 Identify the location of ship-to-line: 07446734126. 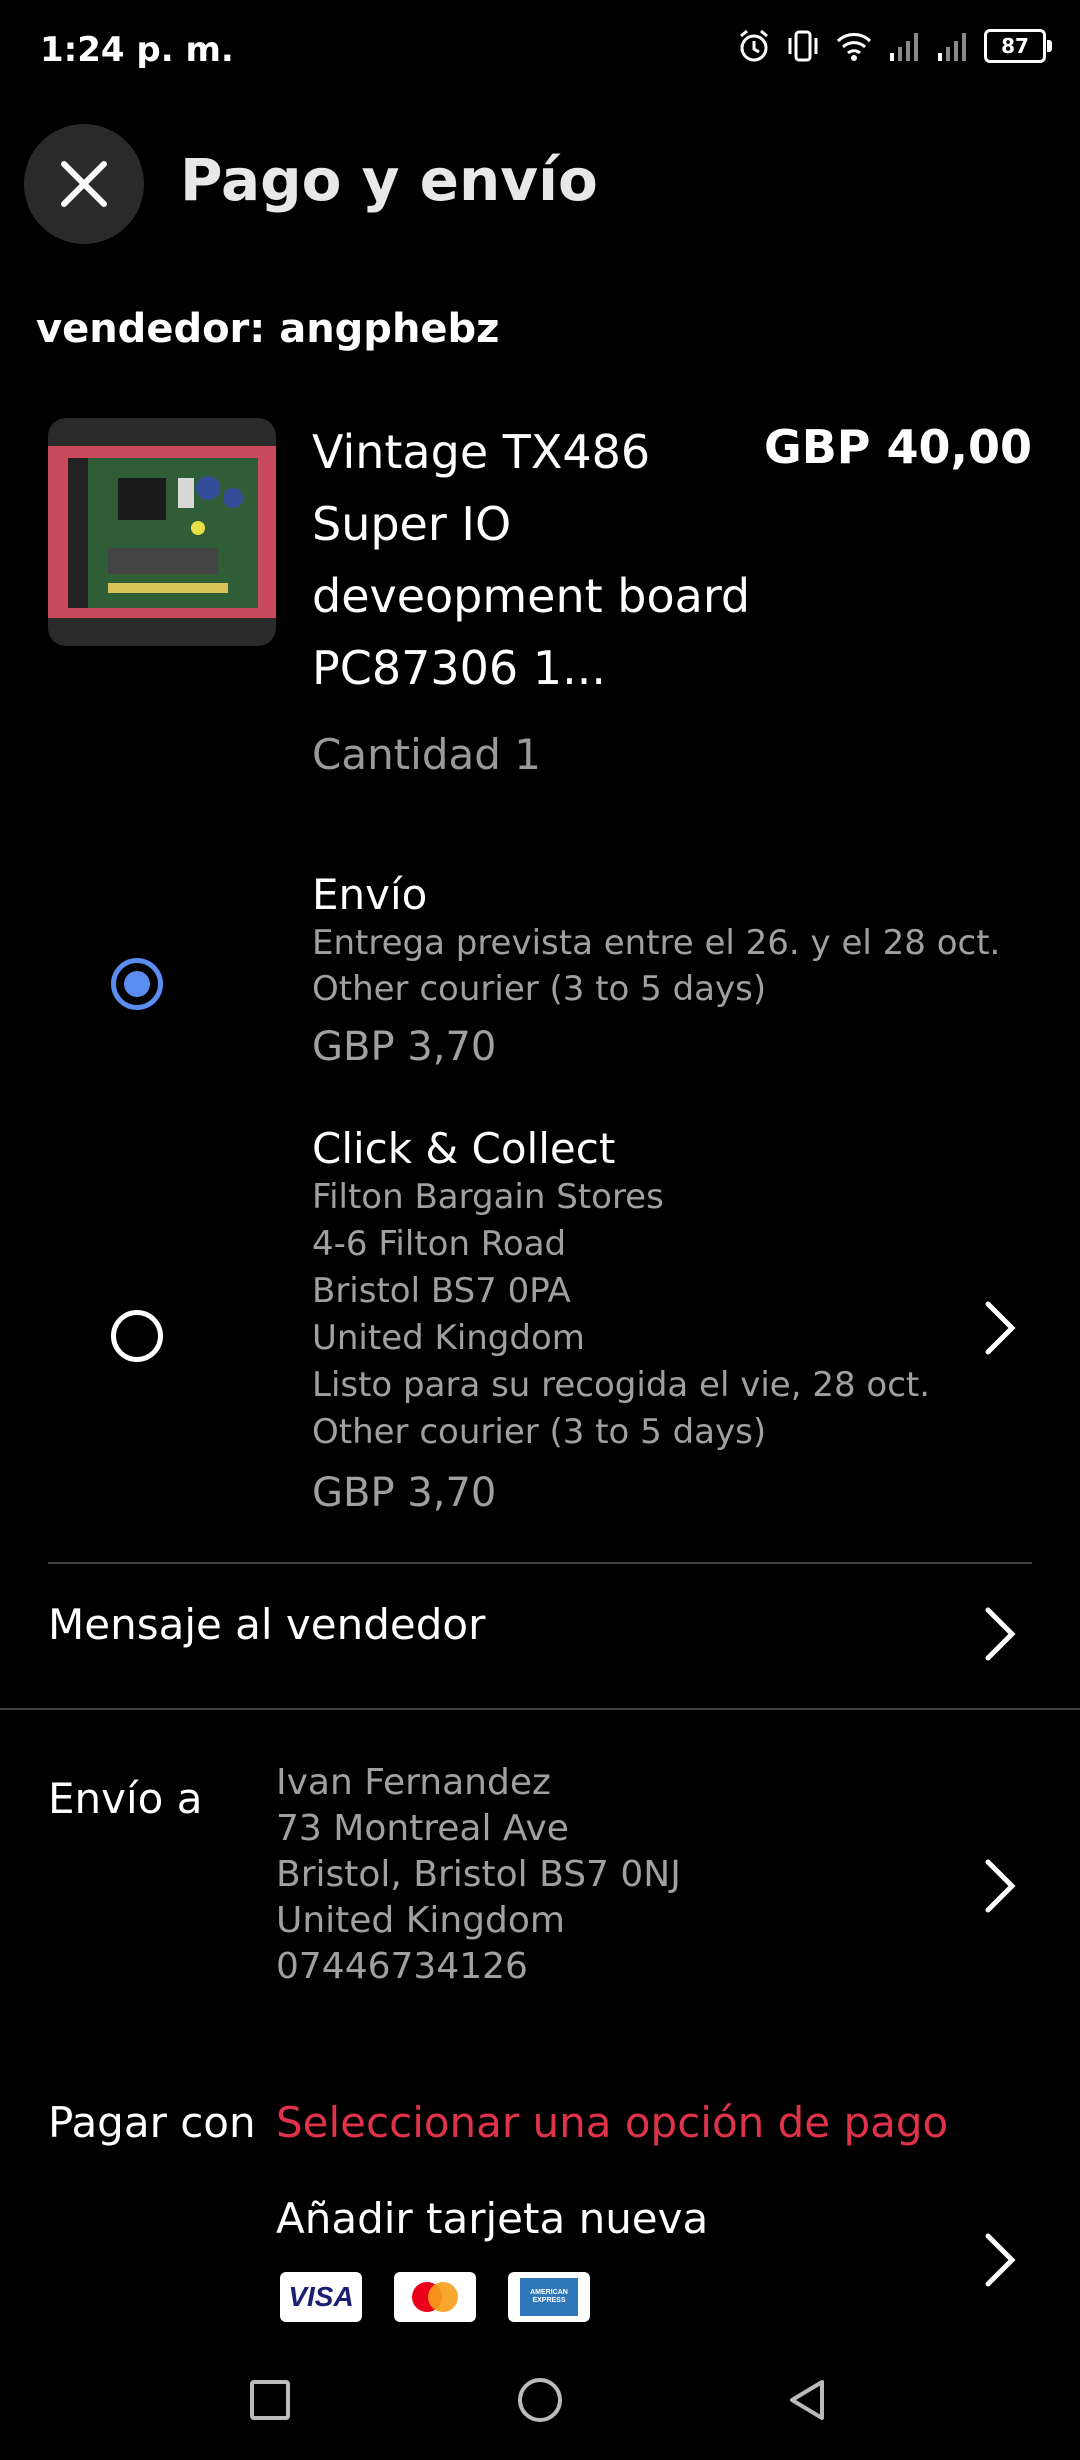
(402, 1966).